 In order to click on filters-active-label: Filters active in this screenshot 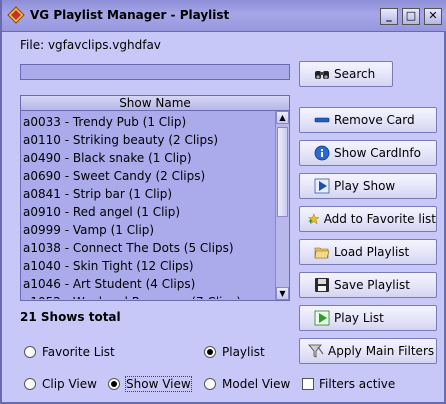, I will do `click(357, 384)`.